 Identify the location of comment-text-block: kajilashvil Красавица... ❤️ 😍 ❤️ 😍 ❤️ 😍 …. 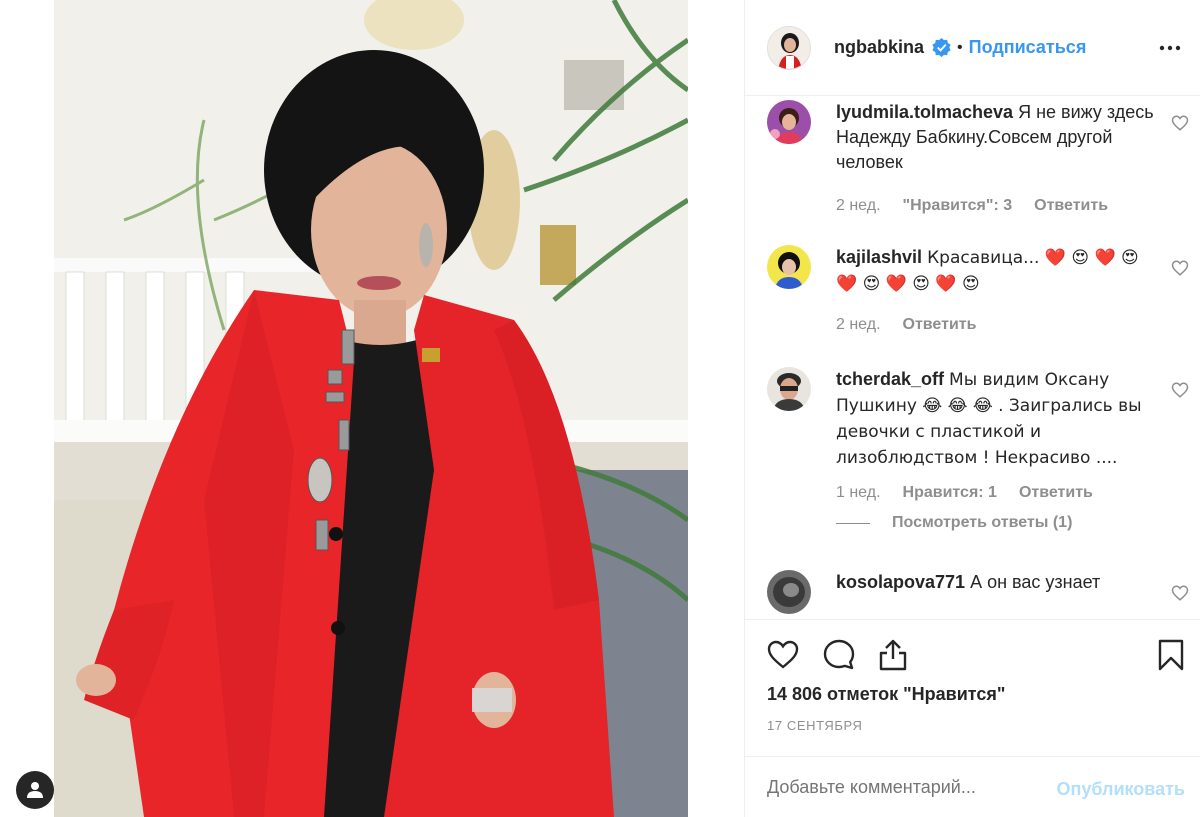
(996, 271).